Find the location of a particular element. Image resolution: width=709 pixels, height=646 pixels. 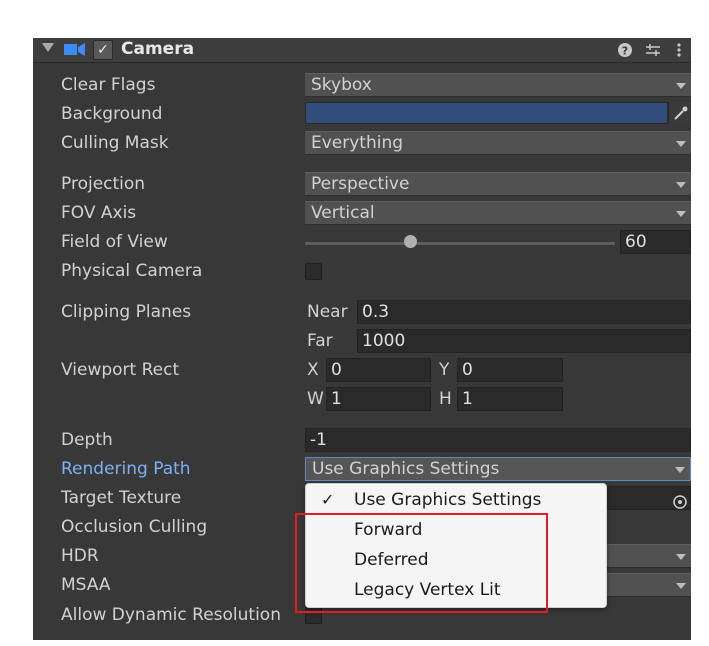

physical-camera-label: Physical Camera is located at coordinates (132, 271).